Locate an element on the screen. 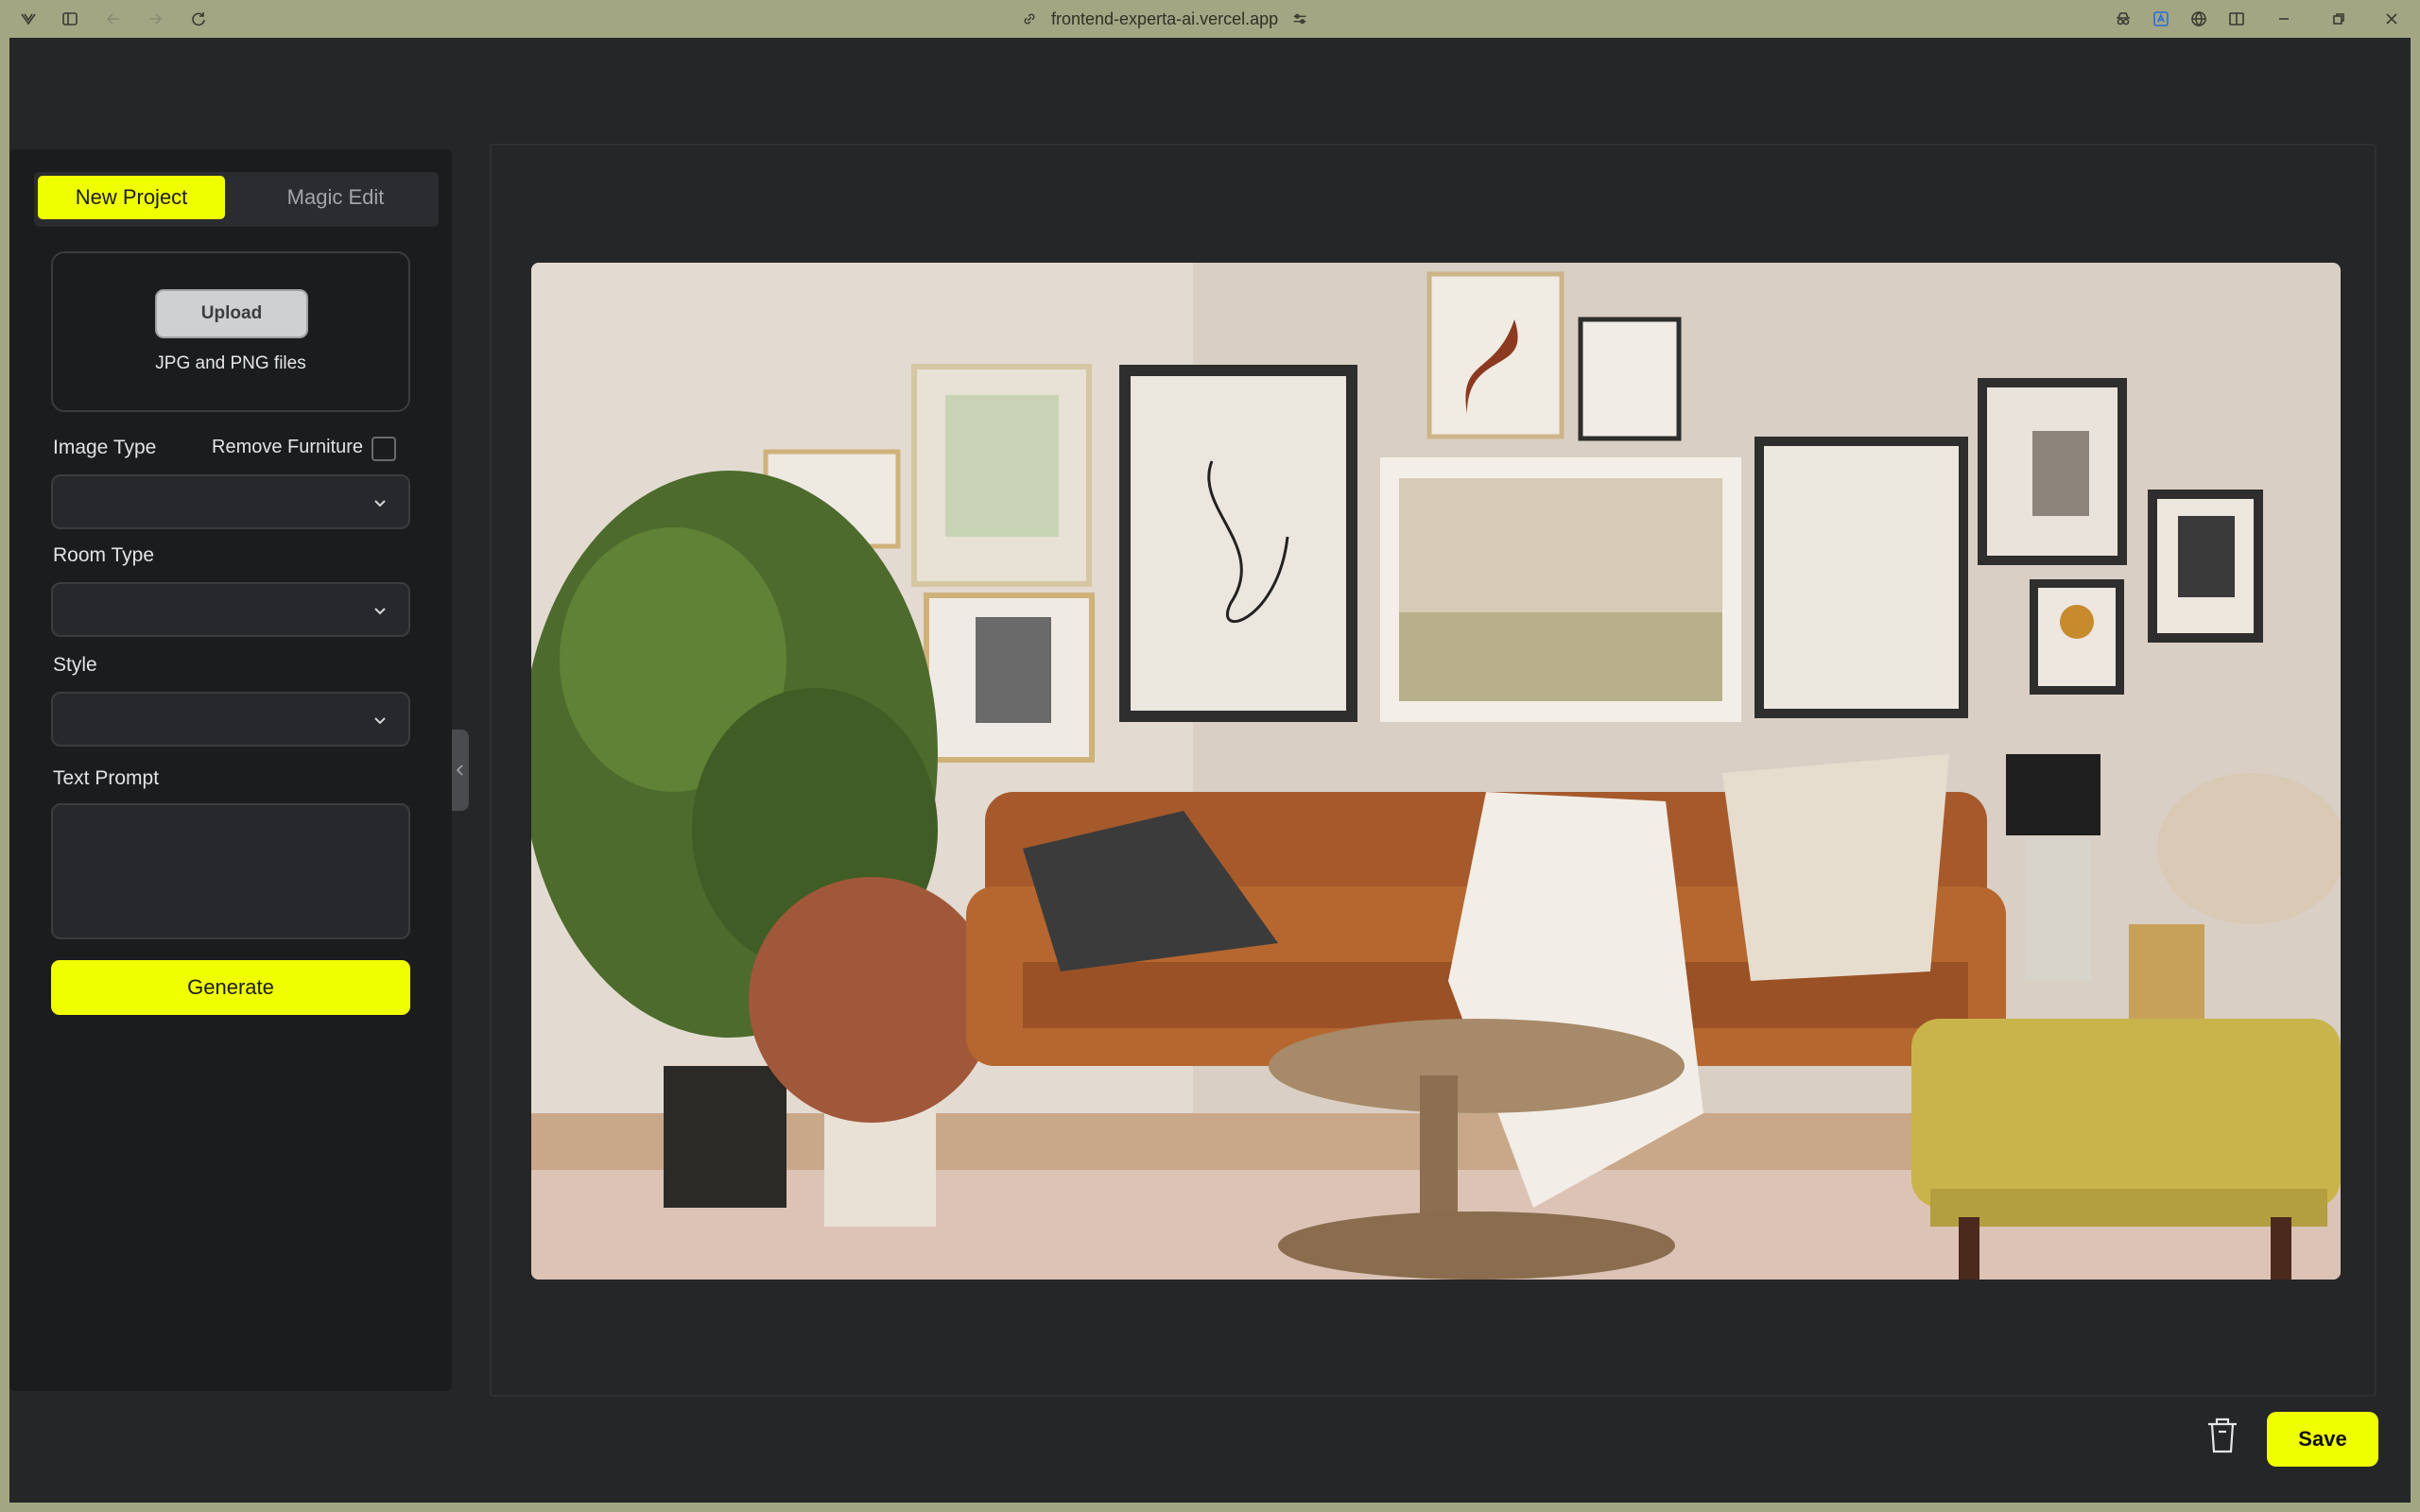 This screenshot has width=2420, height=1512. trash-icon is located at coordinates (2222, 1435).